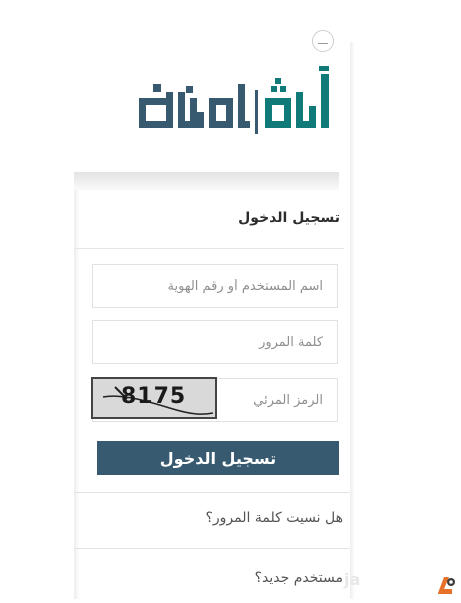  I want to click on username-input, so click(223, 286).